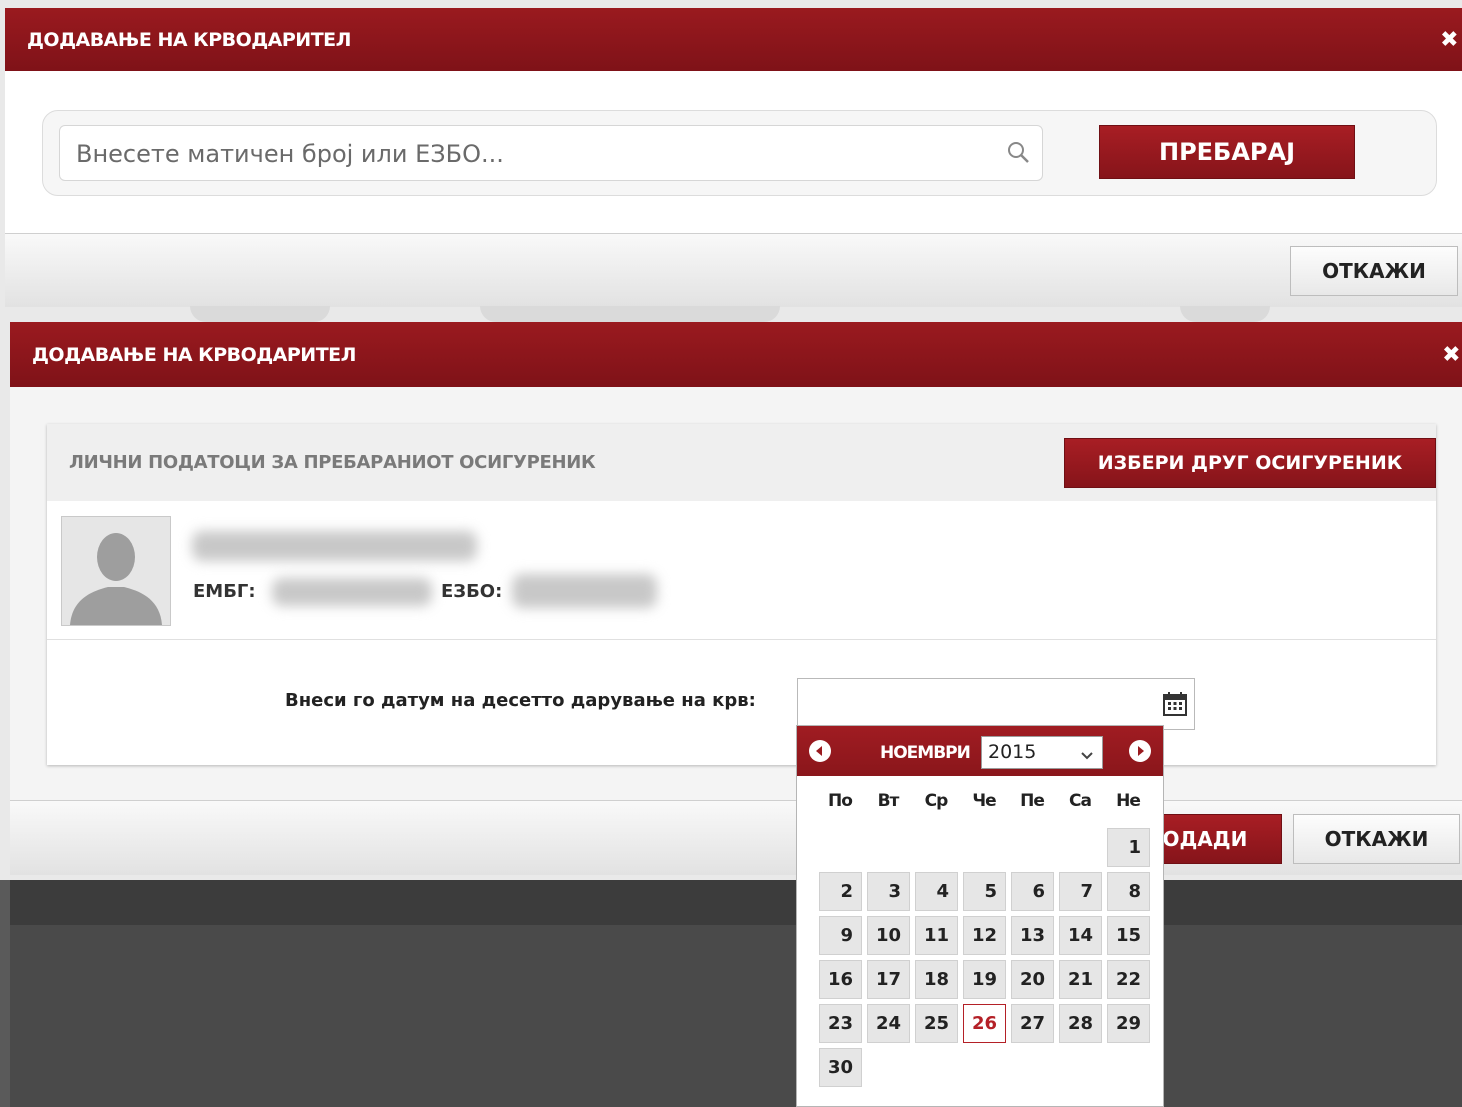 The image size is (1462, 1107). I want to click on calendar-icon, so click(1175, 704).